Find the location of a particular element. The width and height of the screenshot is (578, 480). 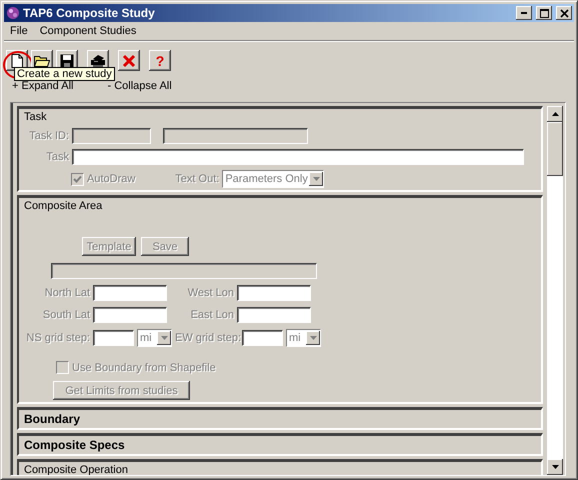

checkbox-label: Use Boundary from Shapefile is located at coordinates (144, 368).